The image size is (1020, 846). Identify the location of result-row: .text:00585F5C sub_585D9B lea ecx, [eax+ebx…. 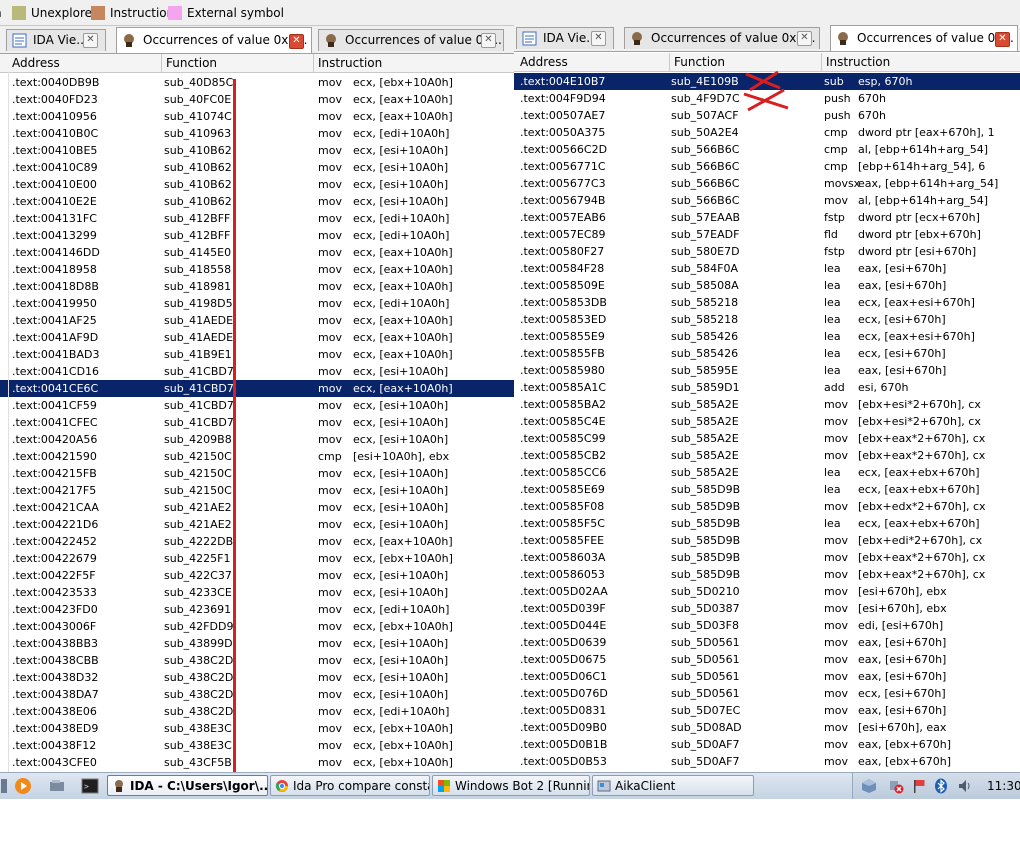
(767, 523).